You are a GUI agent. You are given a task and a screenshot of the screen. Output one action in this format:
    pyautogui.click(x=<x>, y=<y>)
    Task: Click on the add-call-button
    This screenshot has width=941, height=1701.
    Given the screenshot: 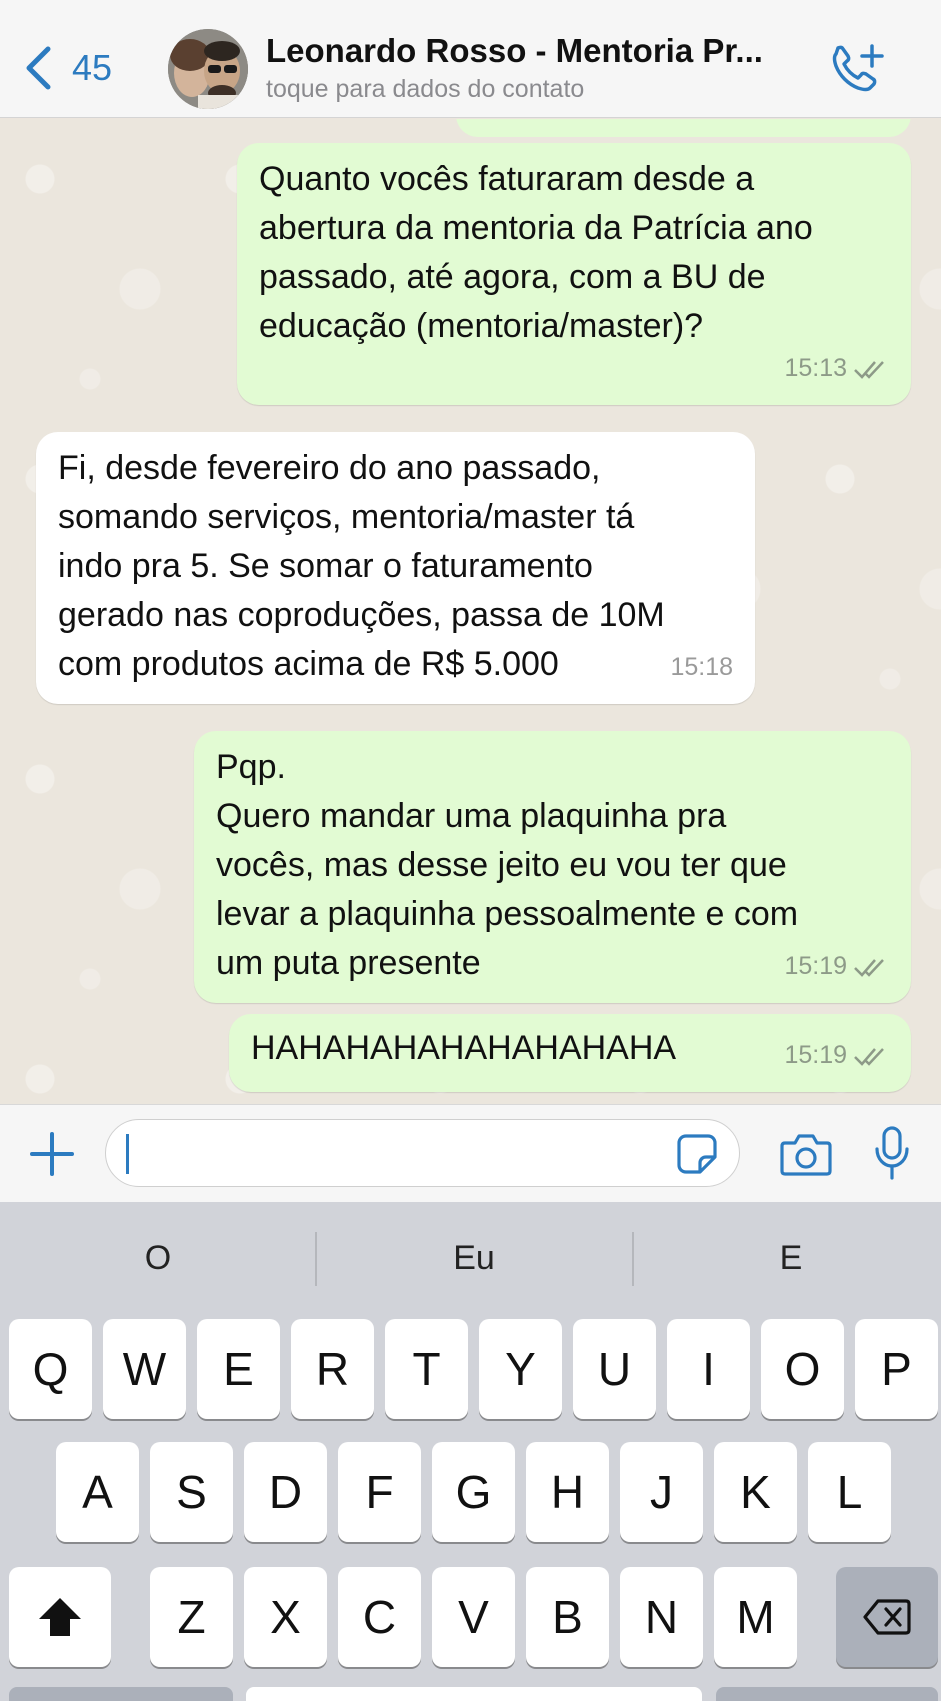 What is the action you would take?
    pyautogui.click(x=856, y=70)
    